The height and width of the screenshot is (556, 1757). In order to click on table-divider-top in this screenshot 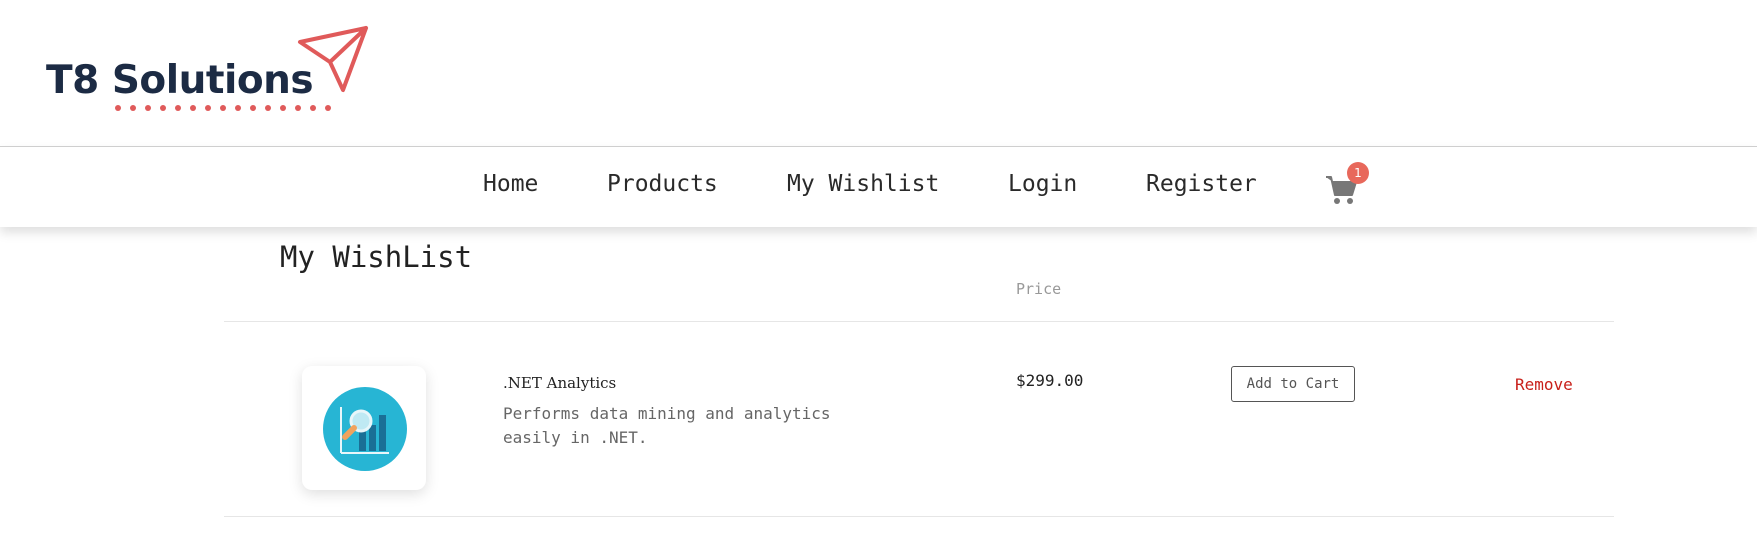, I will do `click(919, 321)`.